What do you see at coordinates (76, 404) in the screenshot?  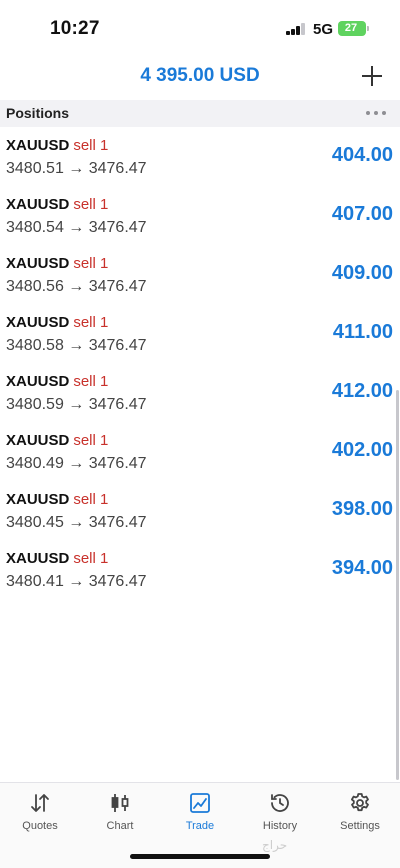 I see `position-prices: 3480.59 → 3476.47` at bounding box center [76, 404].